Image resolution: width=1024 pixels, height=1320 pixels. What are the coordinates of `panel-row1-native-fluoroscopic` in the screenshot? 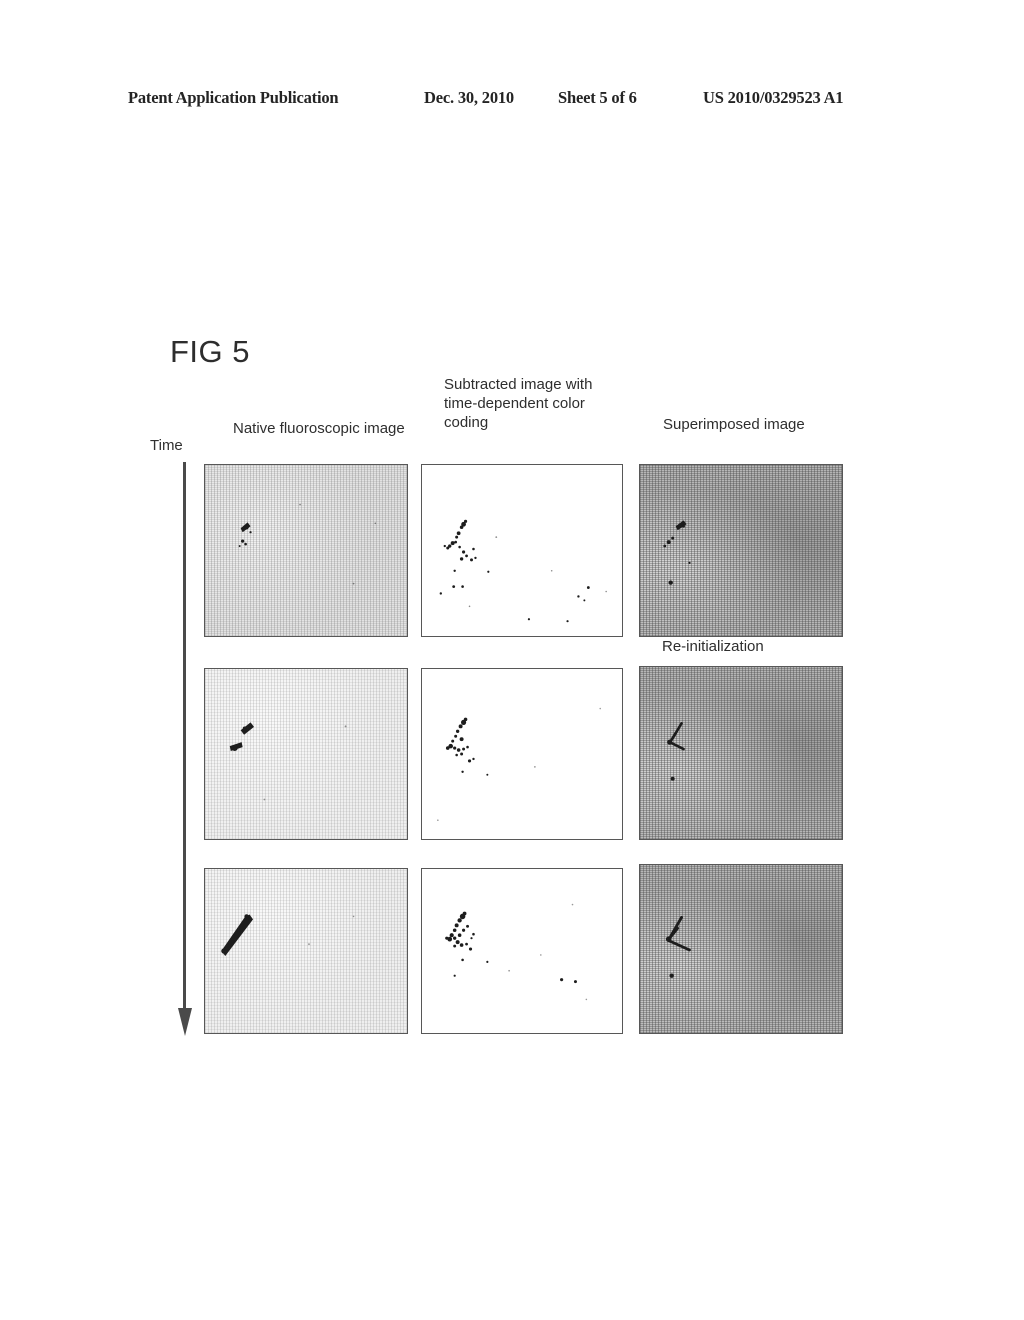 It's located at (306, 550).